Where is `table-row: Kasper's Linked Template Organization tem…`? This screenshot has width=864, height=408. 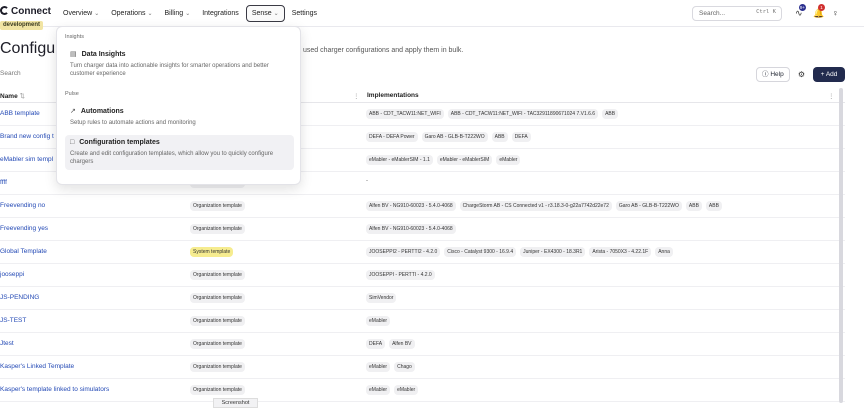 table-row: Kasper's Linked Template Organization tem… is located at coordinates (422, 367).